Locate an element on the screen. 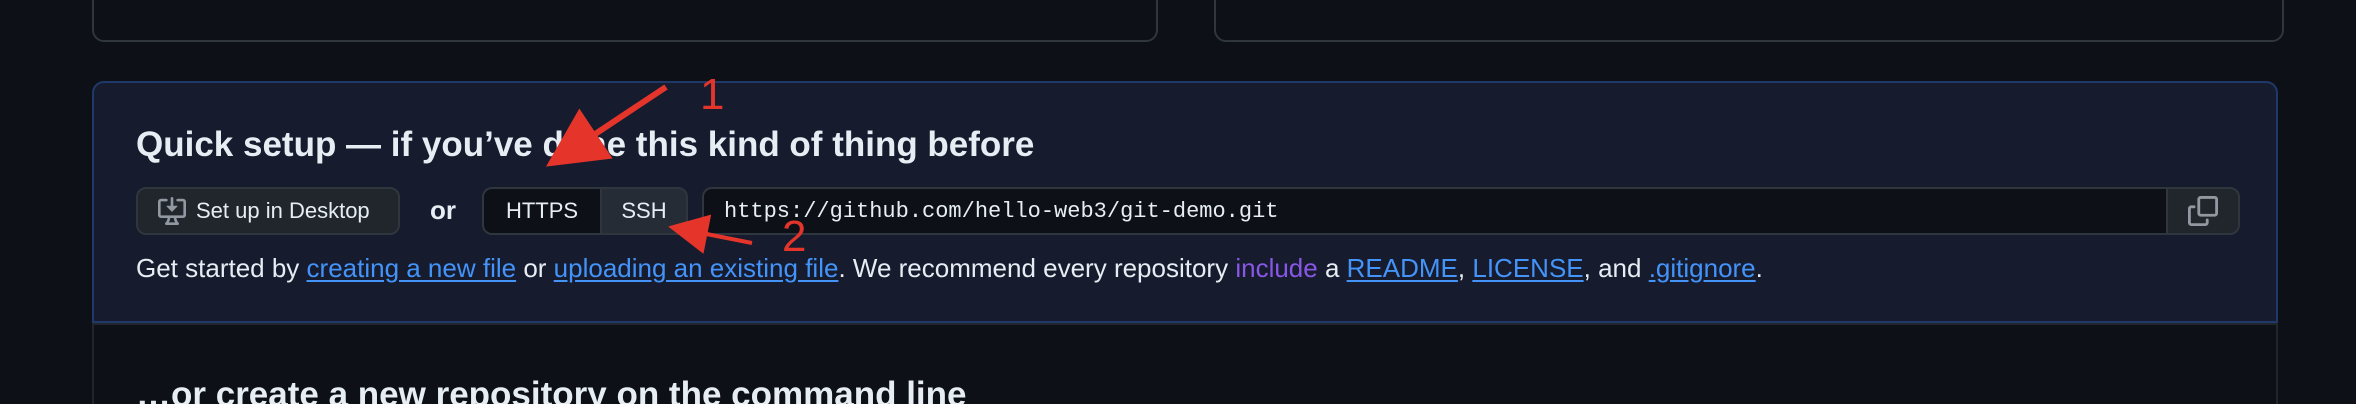  desktop-download-icon is located at coordinates (172, 211).